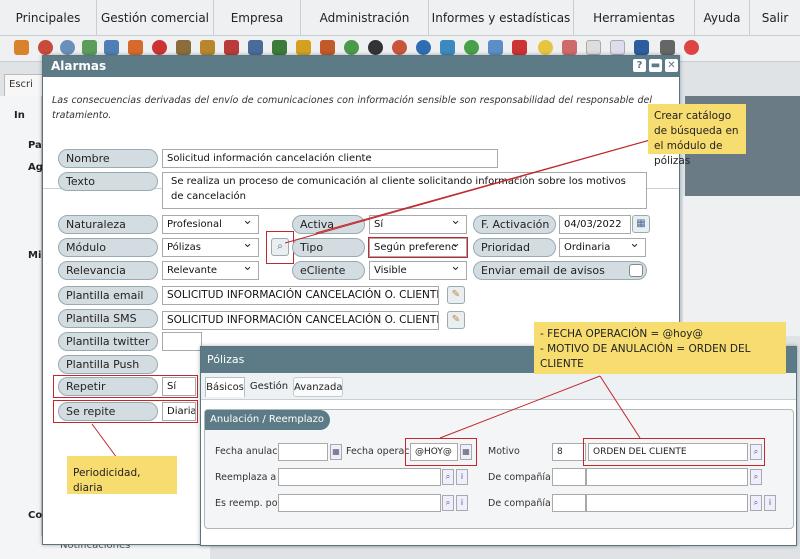  I want to click on dialog-title: Alarmas, so click(361, 66).